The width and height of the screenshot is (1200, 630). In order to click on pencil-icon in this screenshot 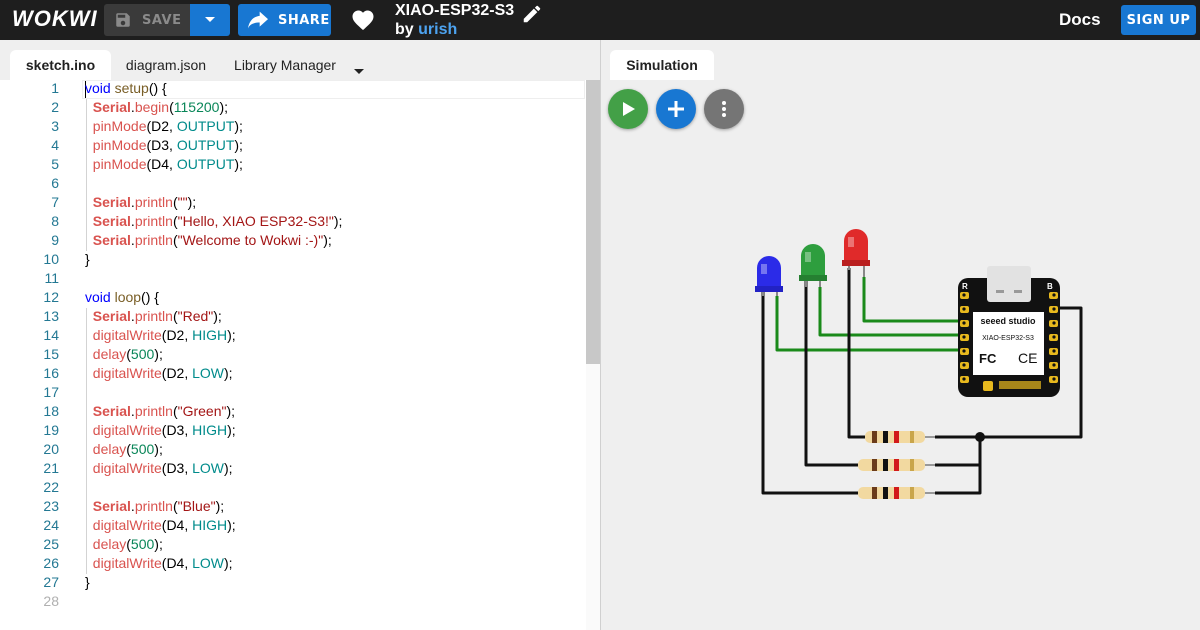, I will do `click(532, 16)`.